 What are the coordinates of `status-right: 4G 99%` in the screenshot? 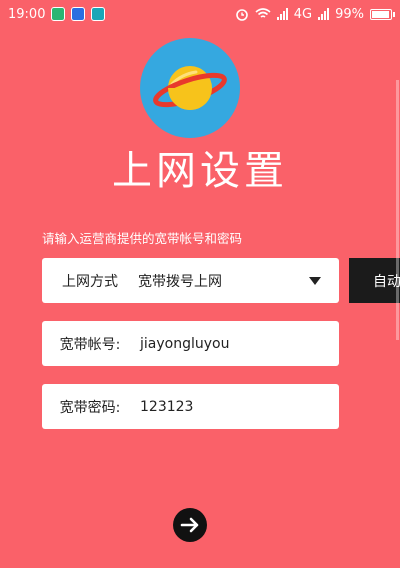 It's located at (315, 14).